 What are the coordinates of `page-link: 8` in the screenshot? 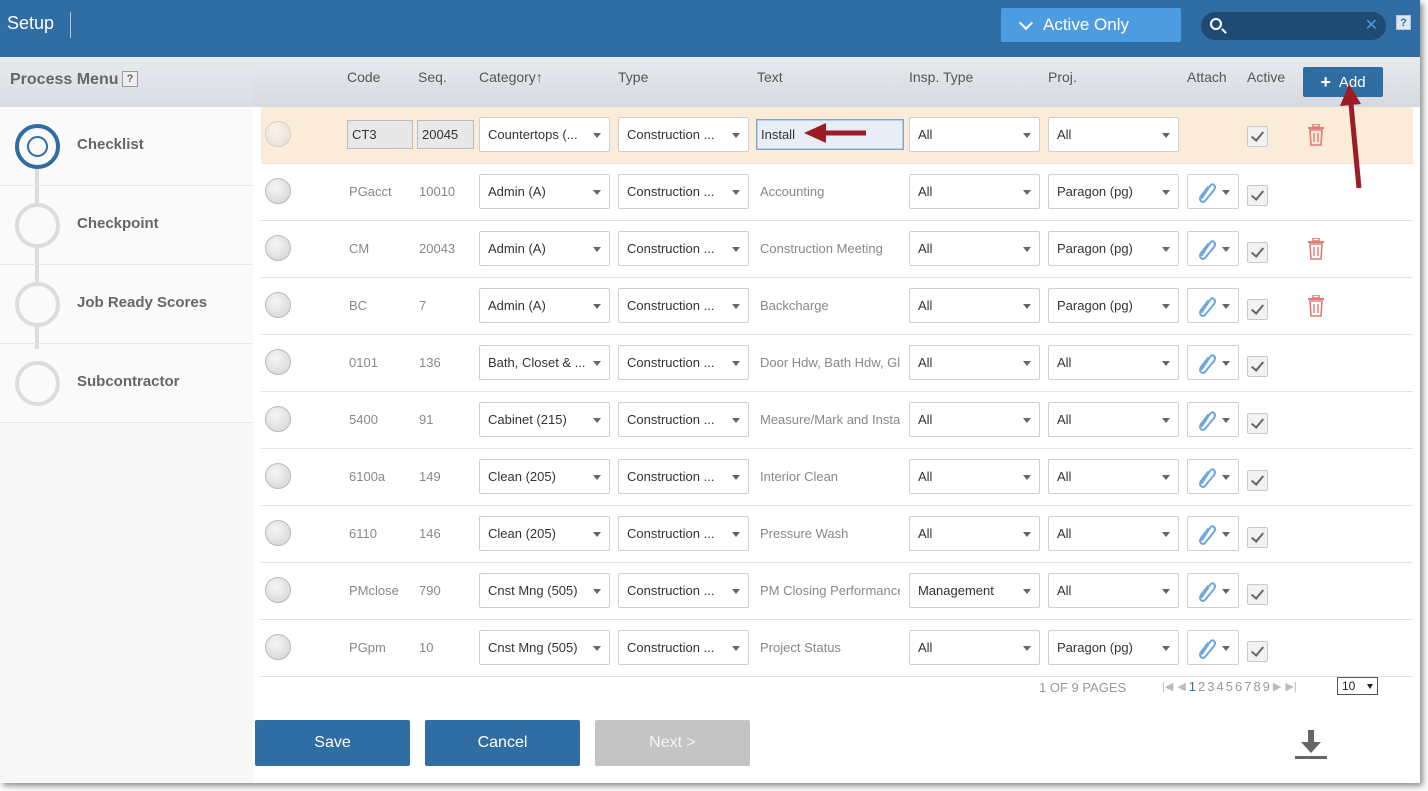 It's located at (1256, 686).